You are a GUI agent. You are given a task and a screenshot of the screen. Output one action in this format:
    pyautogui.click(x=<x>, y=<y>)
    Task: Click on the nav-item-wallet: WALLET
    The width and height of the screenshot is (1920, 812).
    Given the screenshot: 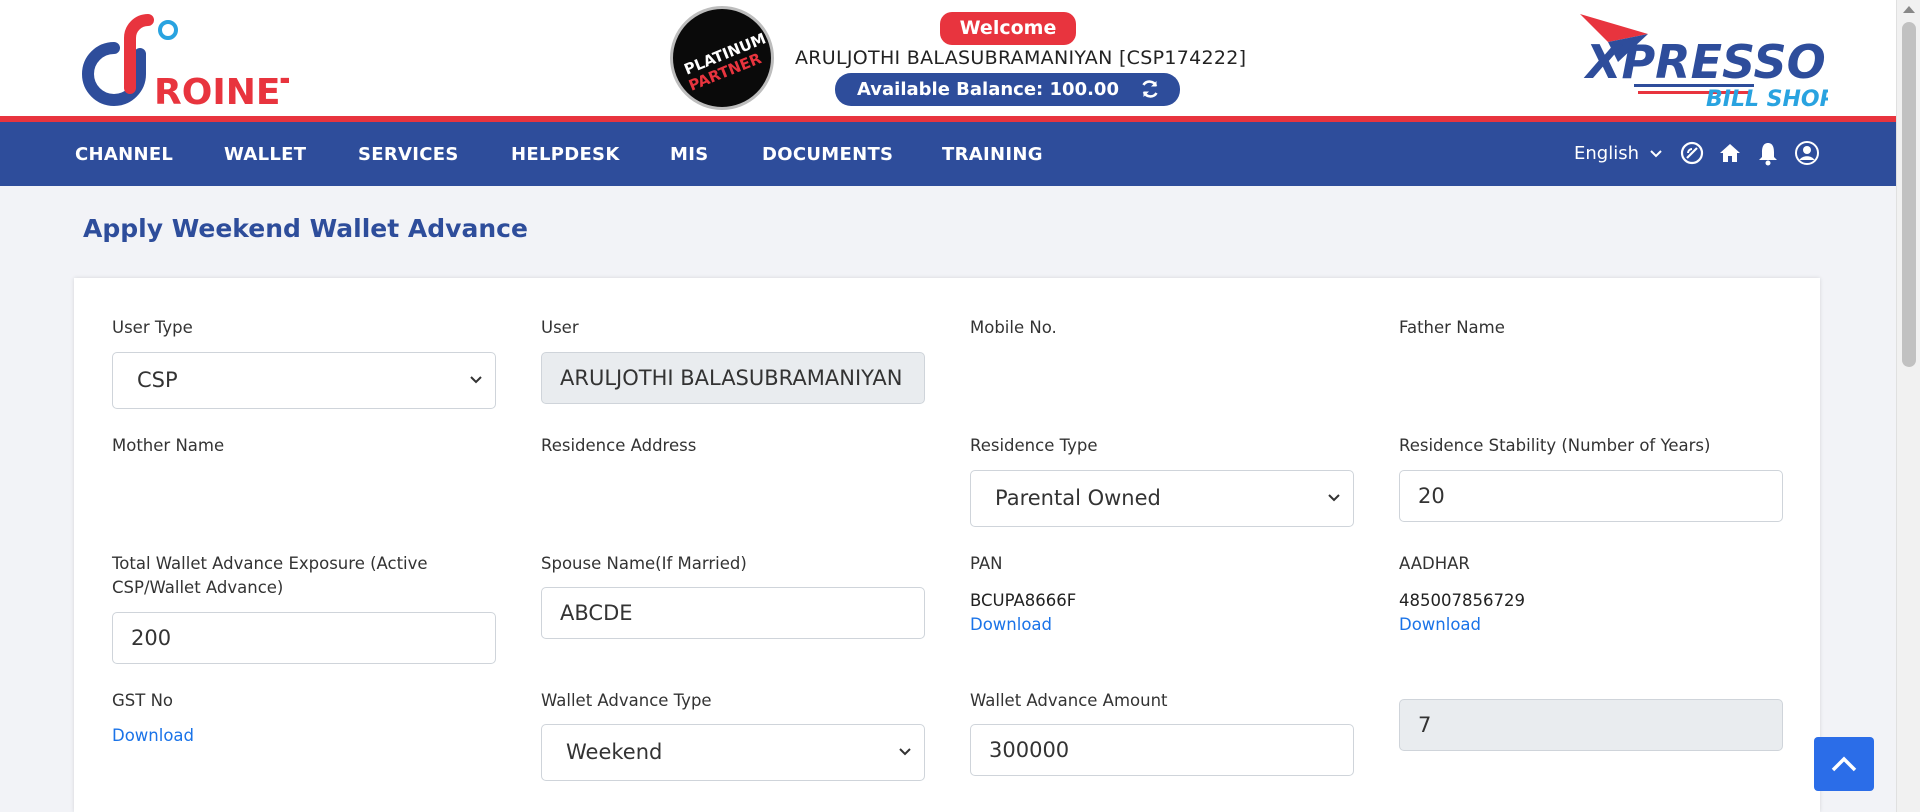 What is the action you would take?
    pyautogui.click(x=265, y=154)
    